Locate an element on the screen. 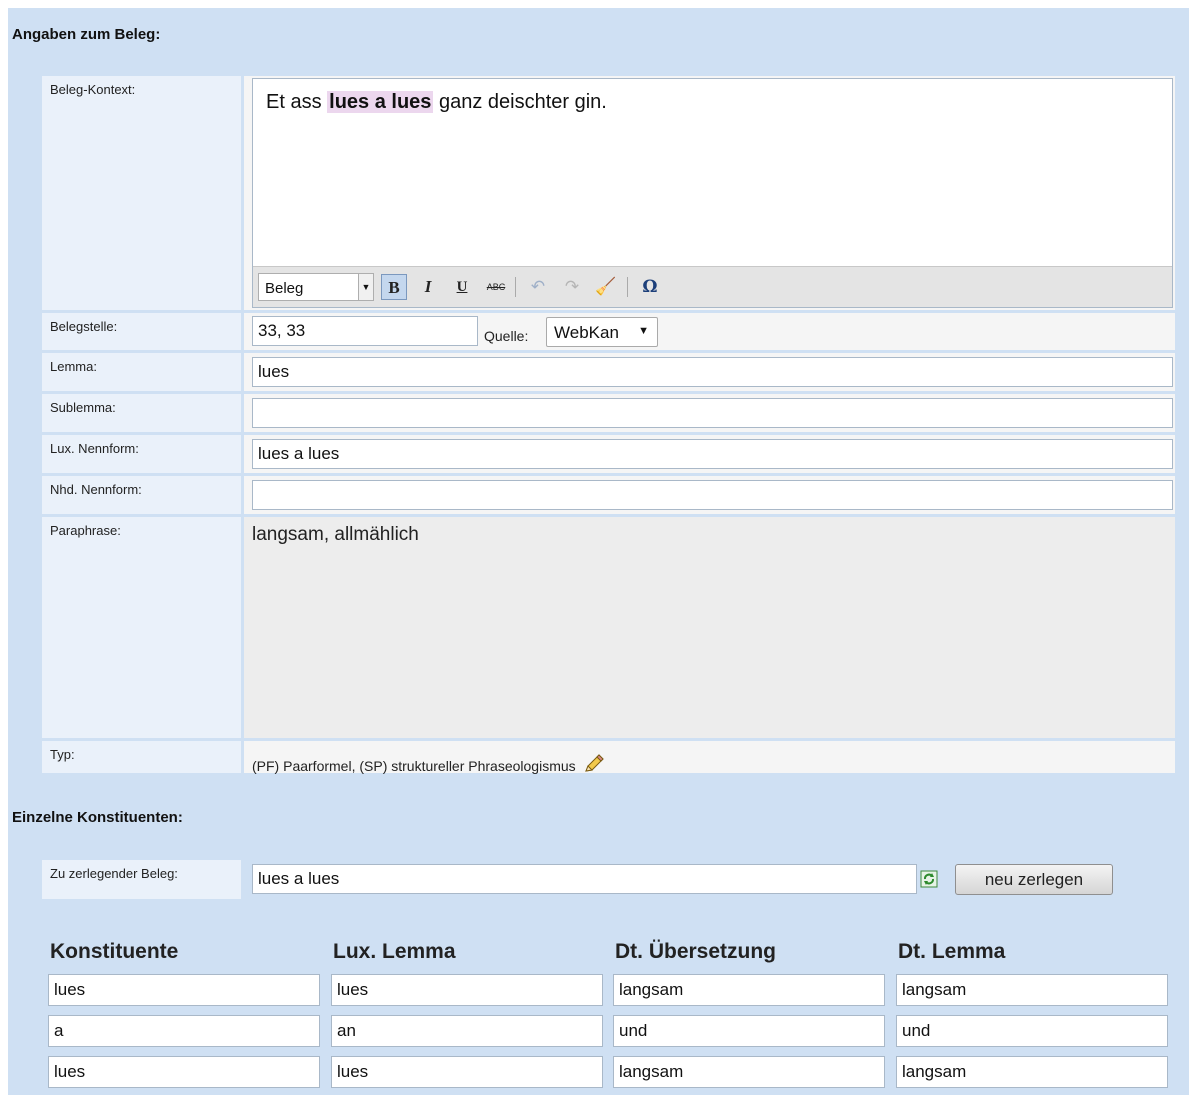  zerlegen-input: lues a lues is located at coordinates (584, 879).